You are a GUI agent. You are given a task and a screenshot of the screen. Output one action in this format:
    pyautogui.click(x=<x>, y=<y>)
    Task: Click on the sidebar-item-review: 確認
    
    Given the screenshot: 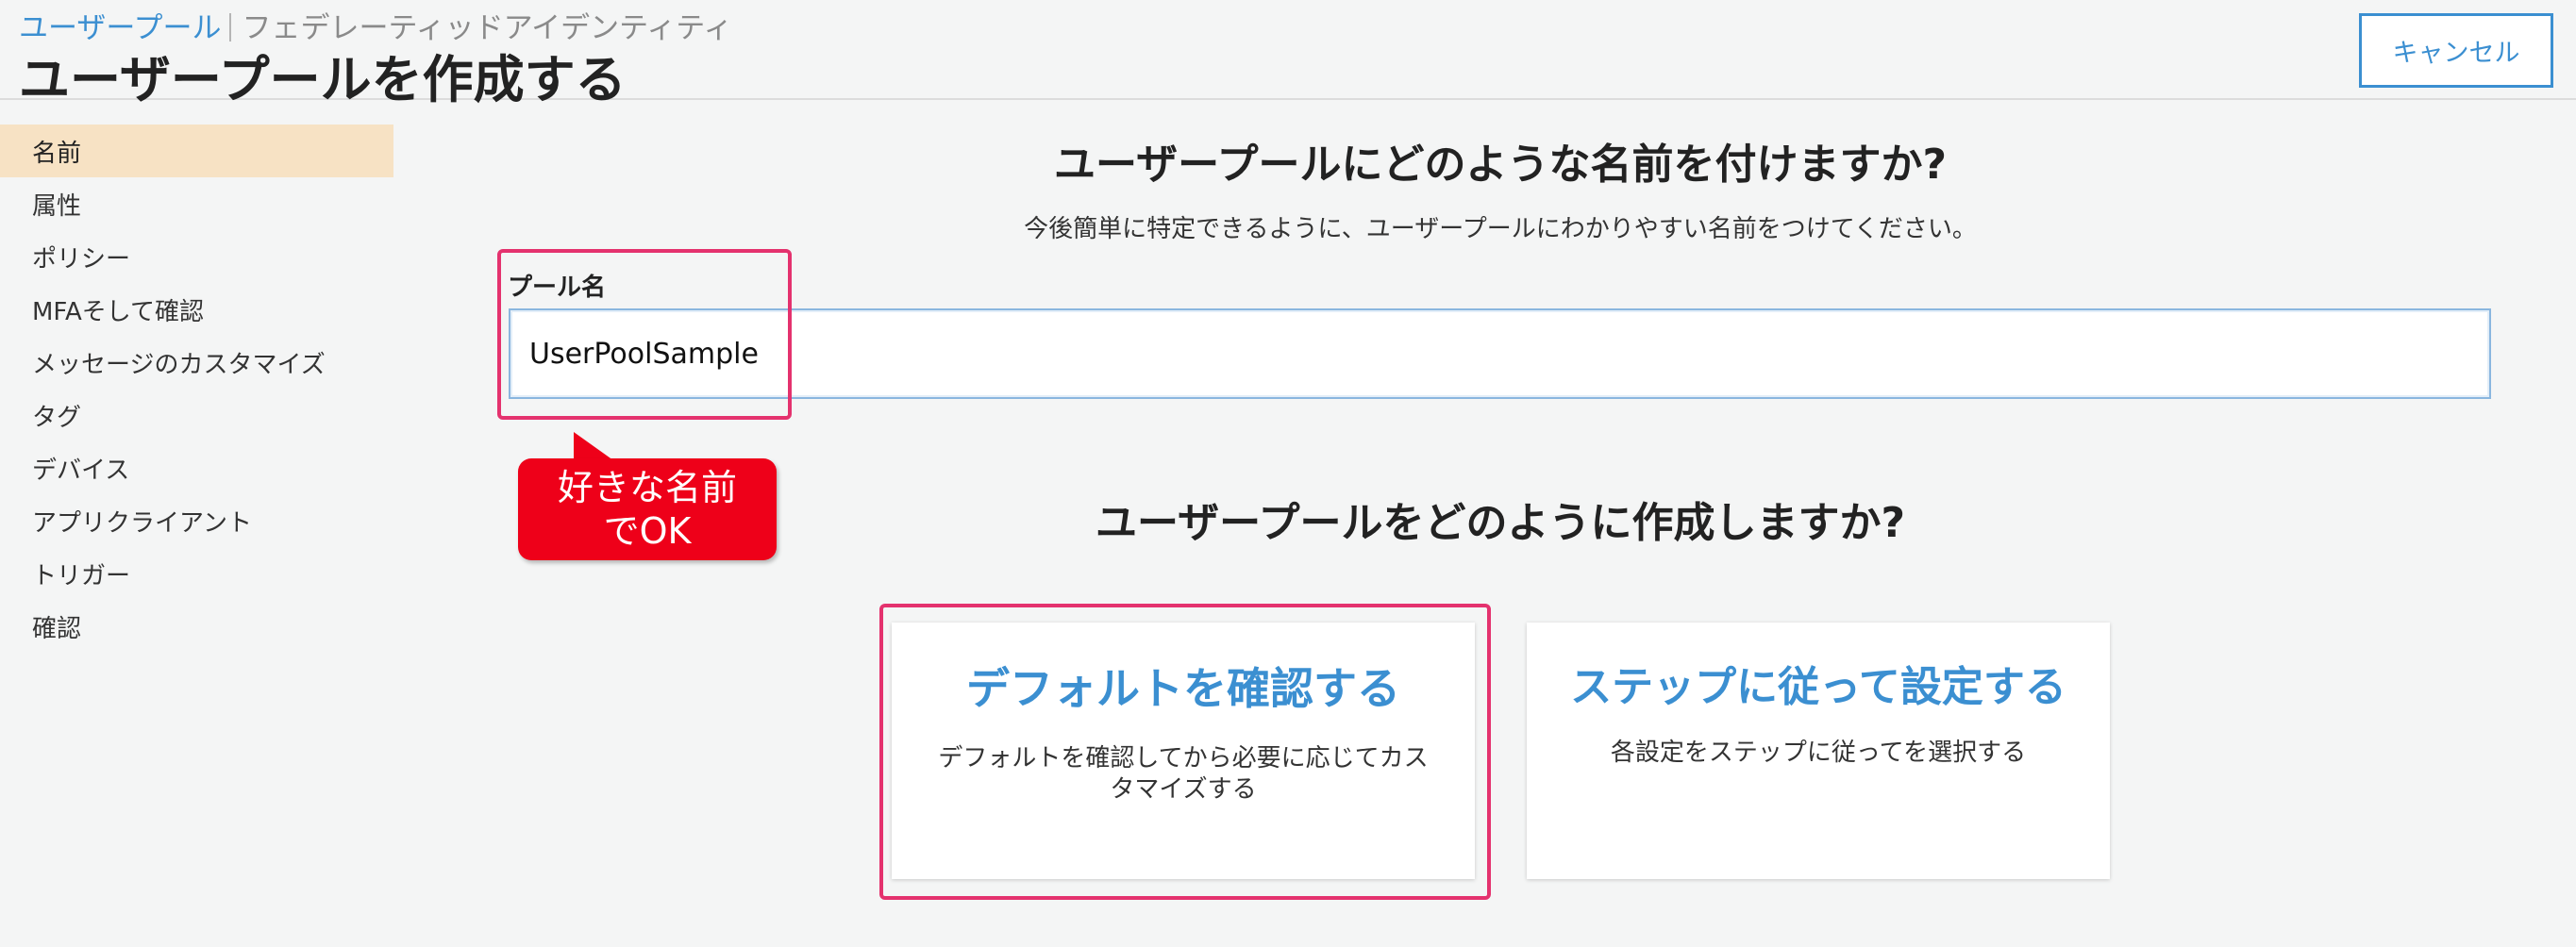 What is the action you would take?
    pyautogui.click(x=196, y=627)
    